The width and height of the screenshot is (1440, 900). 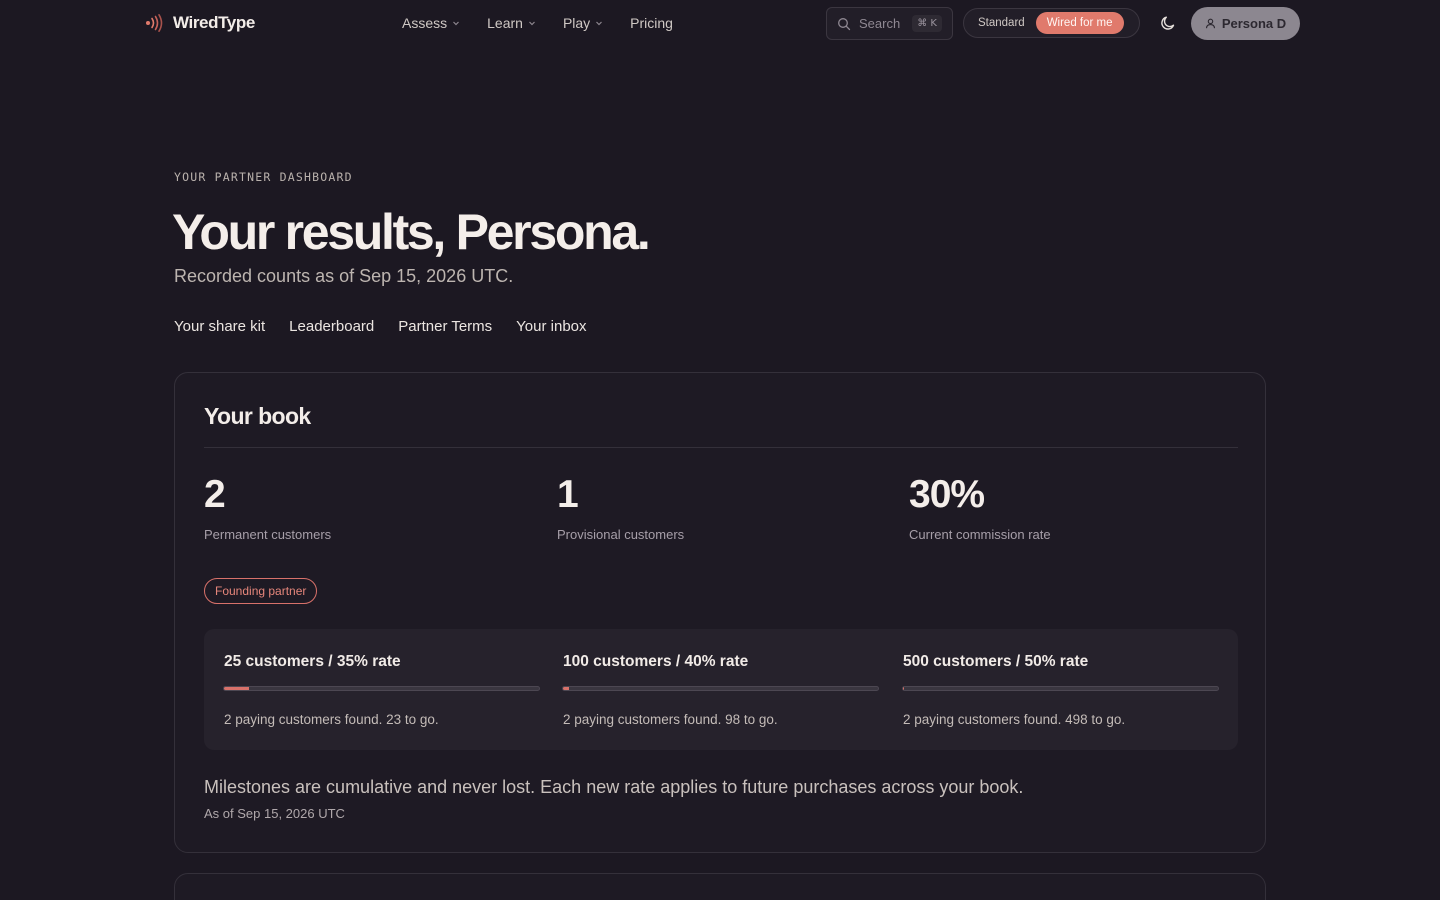 I want to click on menu-pricing-label: Pricing, so click(x=651, y=23).